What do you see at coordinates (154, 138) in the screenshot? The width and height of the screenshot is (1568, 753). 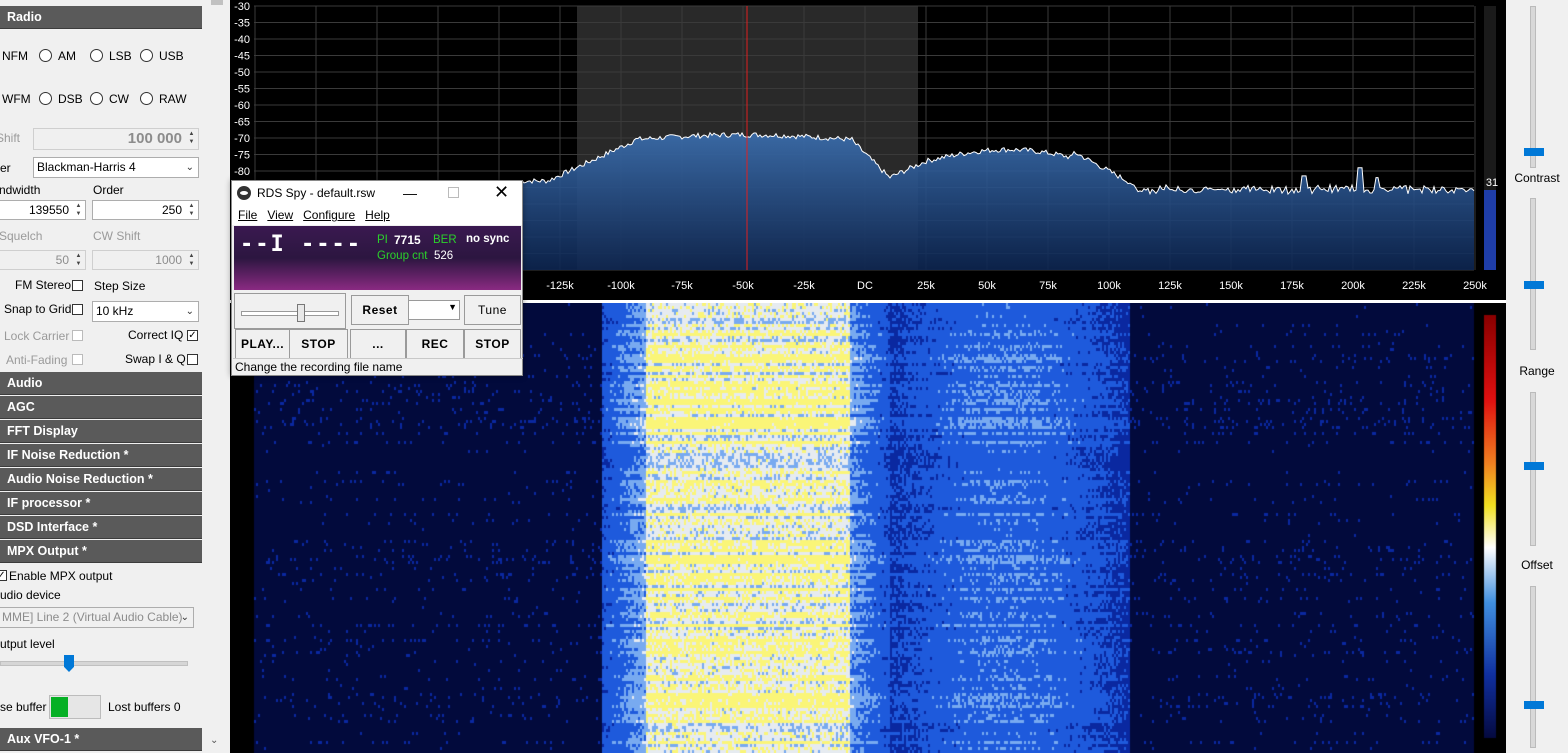 I see `shift-value: 100 000` at bounding box center [154, 138].